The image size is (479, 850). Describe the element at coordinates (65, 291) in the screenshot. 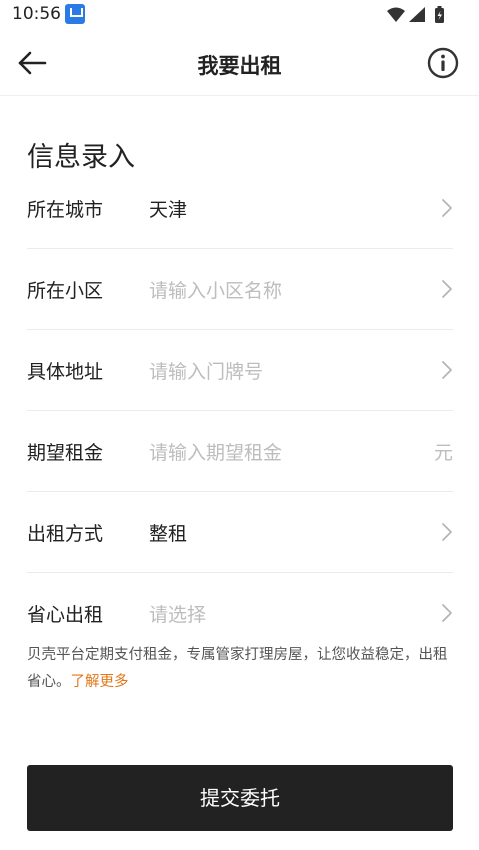

I see `community-label: 所在小区` at that location.